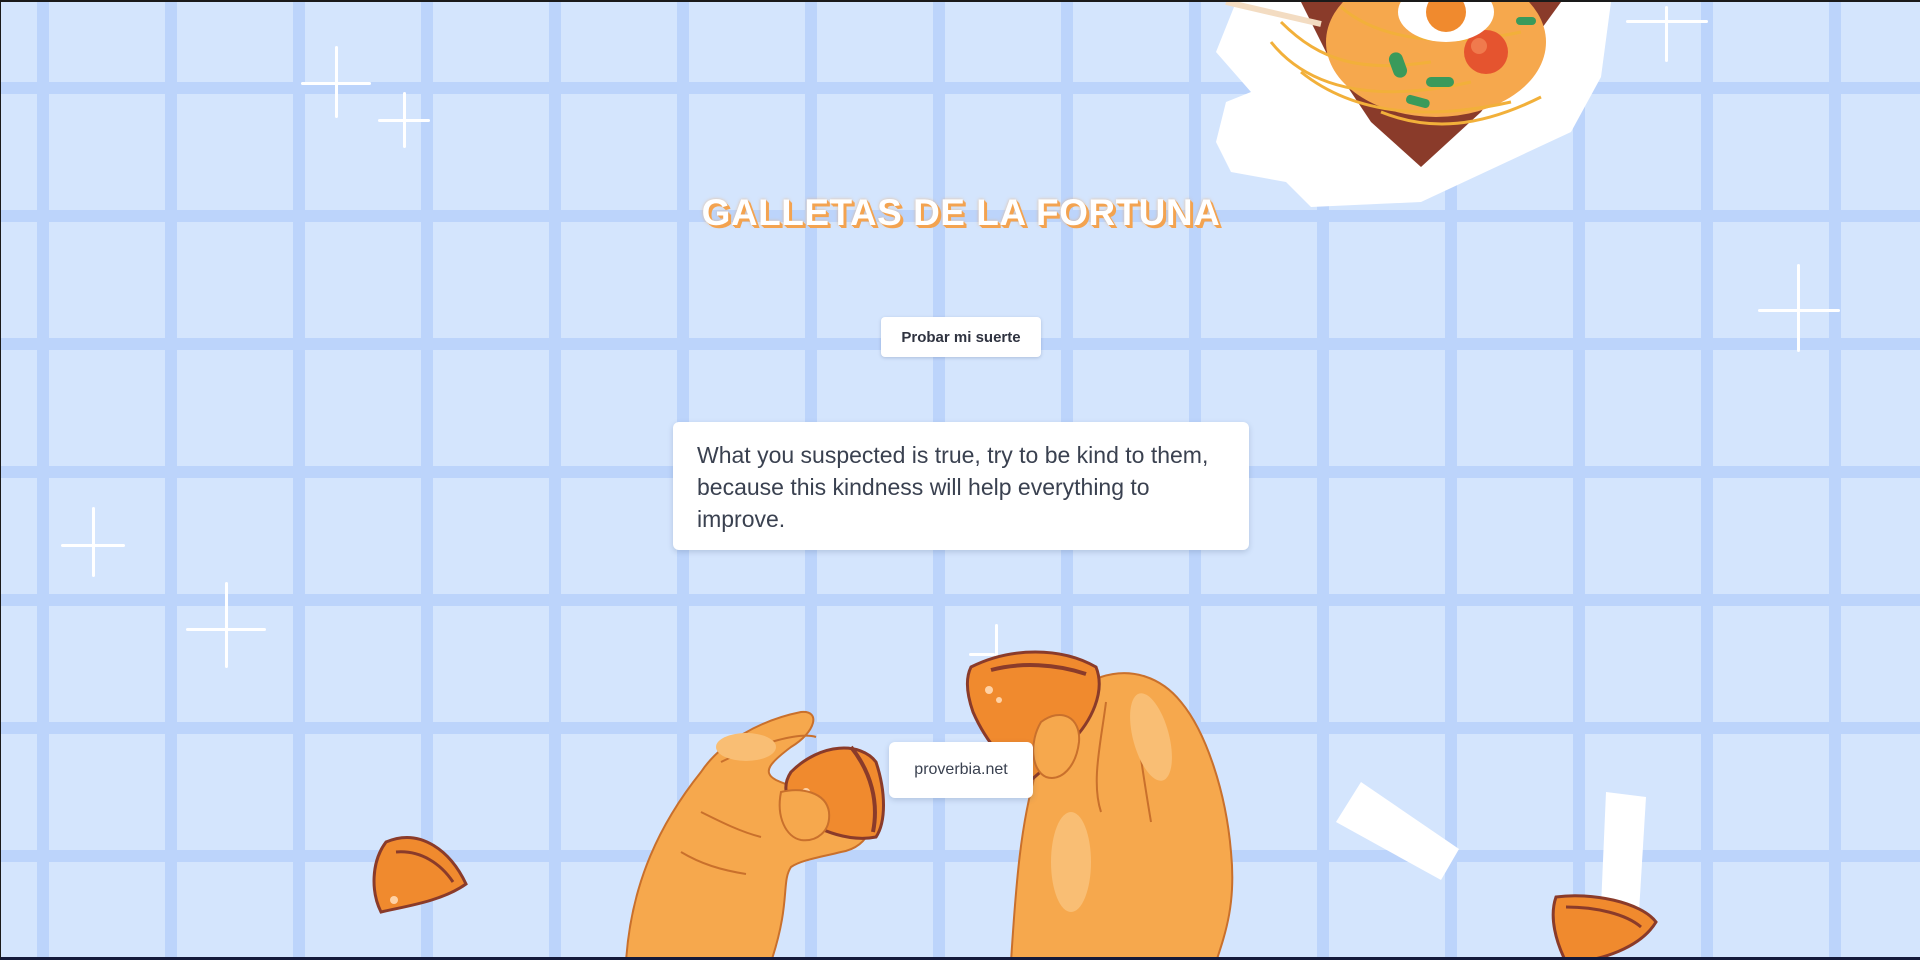 Image resolution: width=1920 pixels, height=960 pixels. Describe the element at coordinates (1413, 104) in the screenshot. I see `noodle-box-icon` at that location.